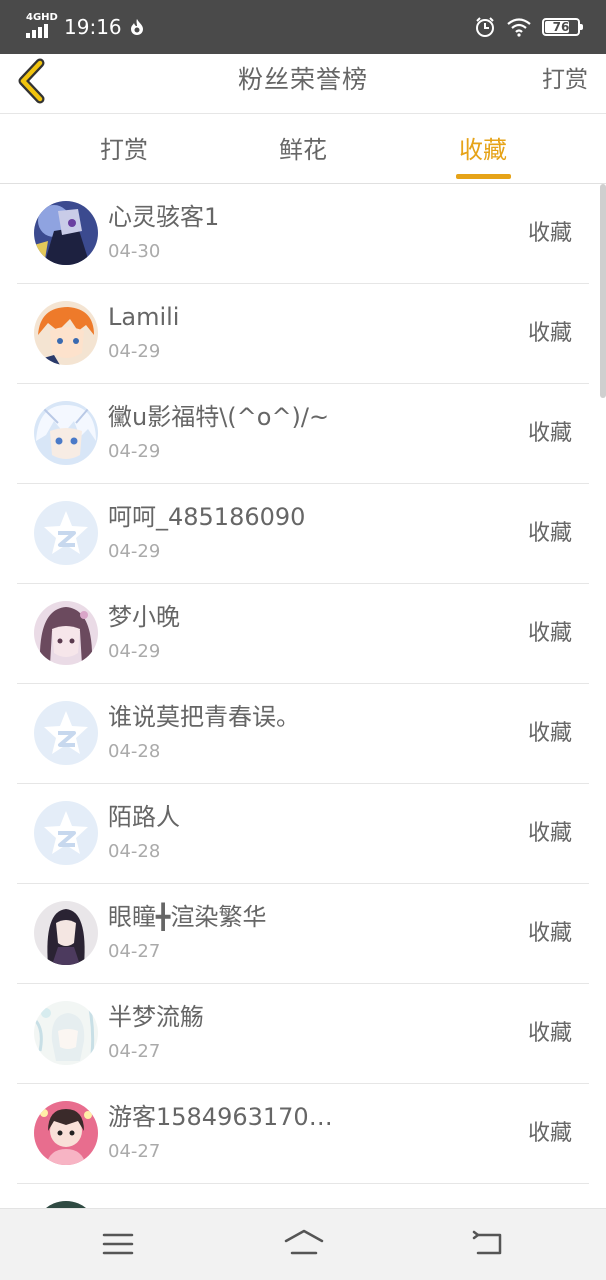 The width and height of the screenshot is (606, 1280). Describe the element at coordinates (303, 834) in the screenshot. I see `list-item: 陌路人 04-28 收藏` at that location.